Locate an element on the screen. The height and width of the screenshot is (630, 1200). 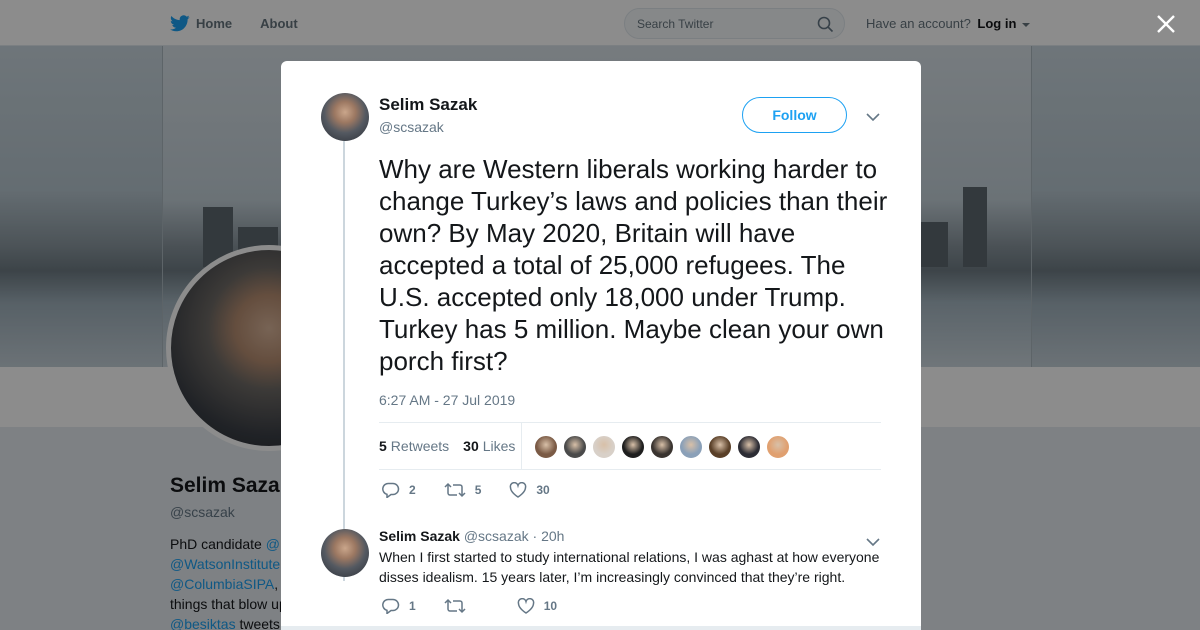
tweet-stats: 5 Retweets 30 Likes is located at coordinates (630, 446).